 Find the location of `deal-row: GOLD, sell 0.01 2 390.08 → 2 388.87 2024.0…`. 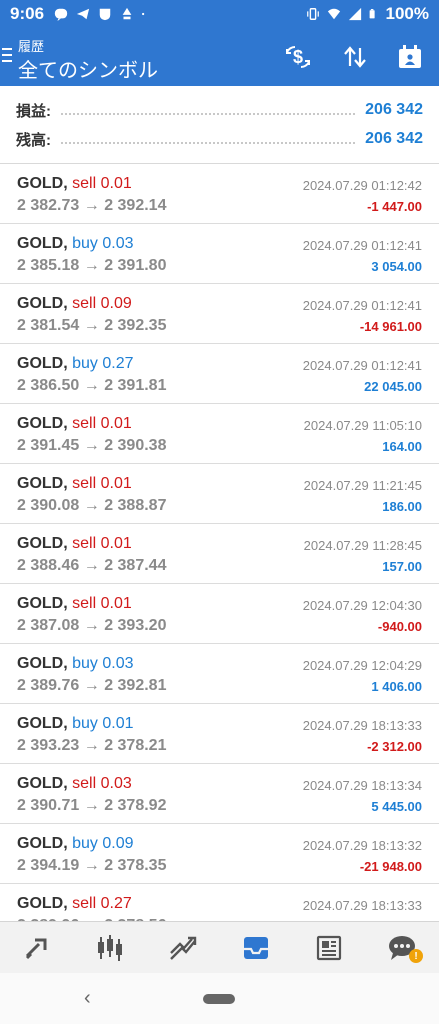

deal-row: GOLD, sell 0.01 2 390.08 → 2 388.87 2024.0… is located at coordinates (219, 494).